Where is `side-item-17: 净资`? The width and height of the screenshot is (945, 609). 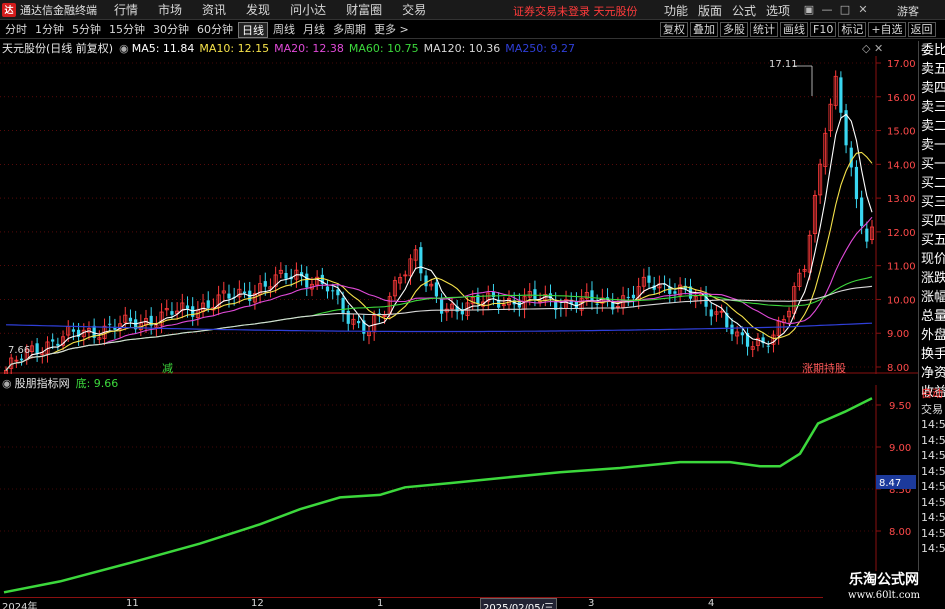
side-item-17: 净资 is located at coordinates (933, 373).